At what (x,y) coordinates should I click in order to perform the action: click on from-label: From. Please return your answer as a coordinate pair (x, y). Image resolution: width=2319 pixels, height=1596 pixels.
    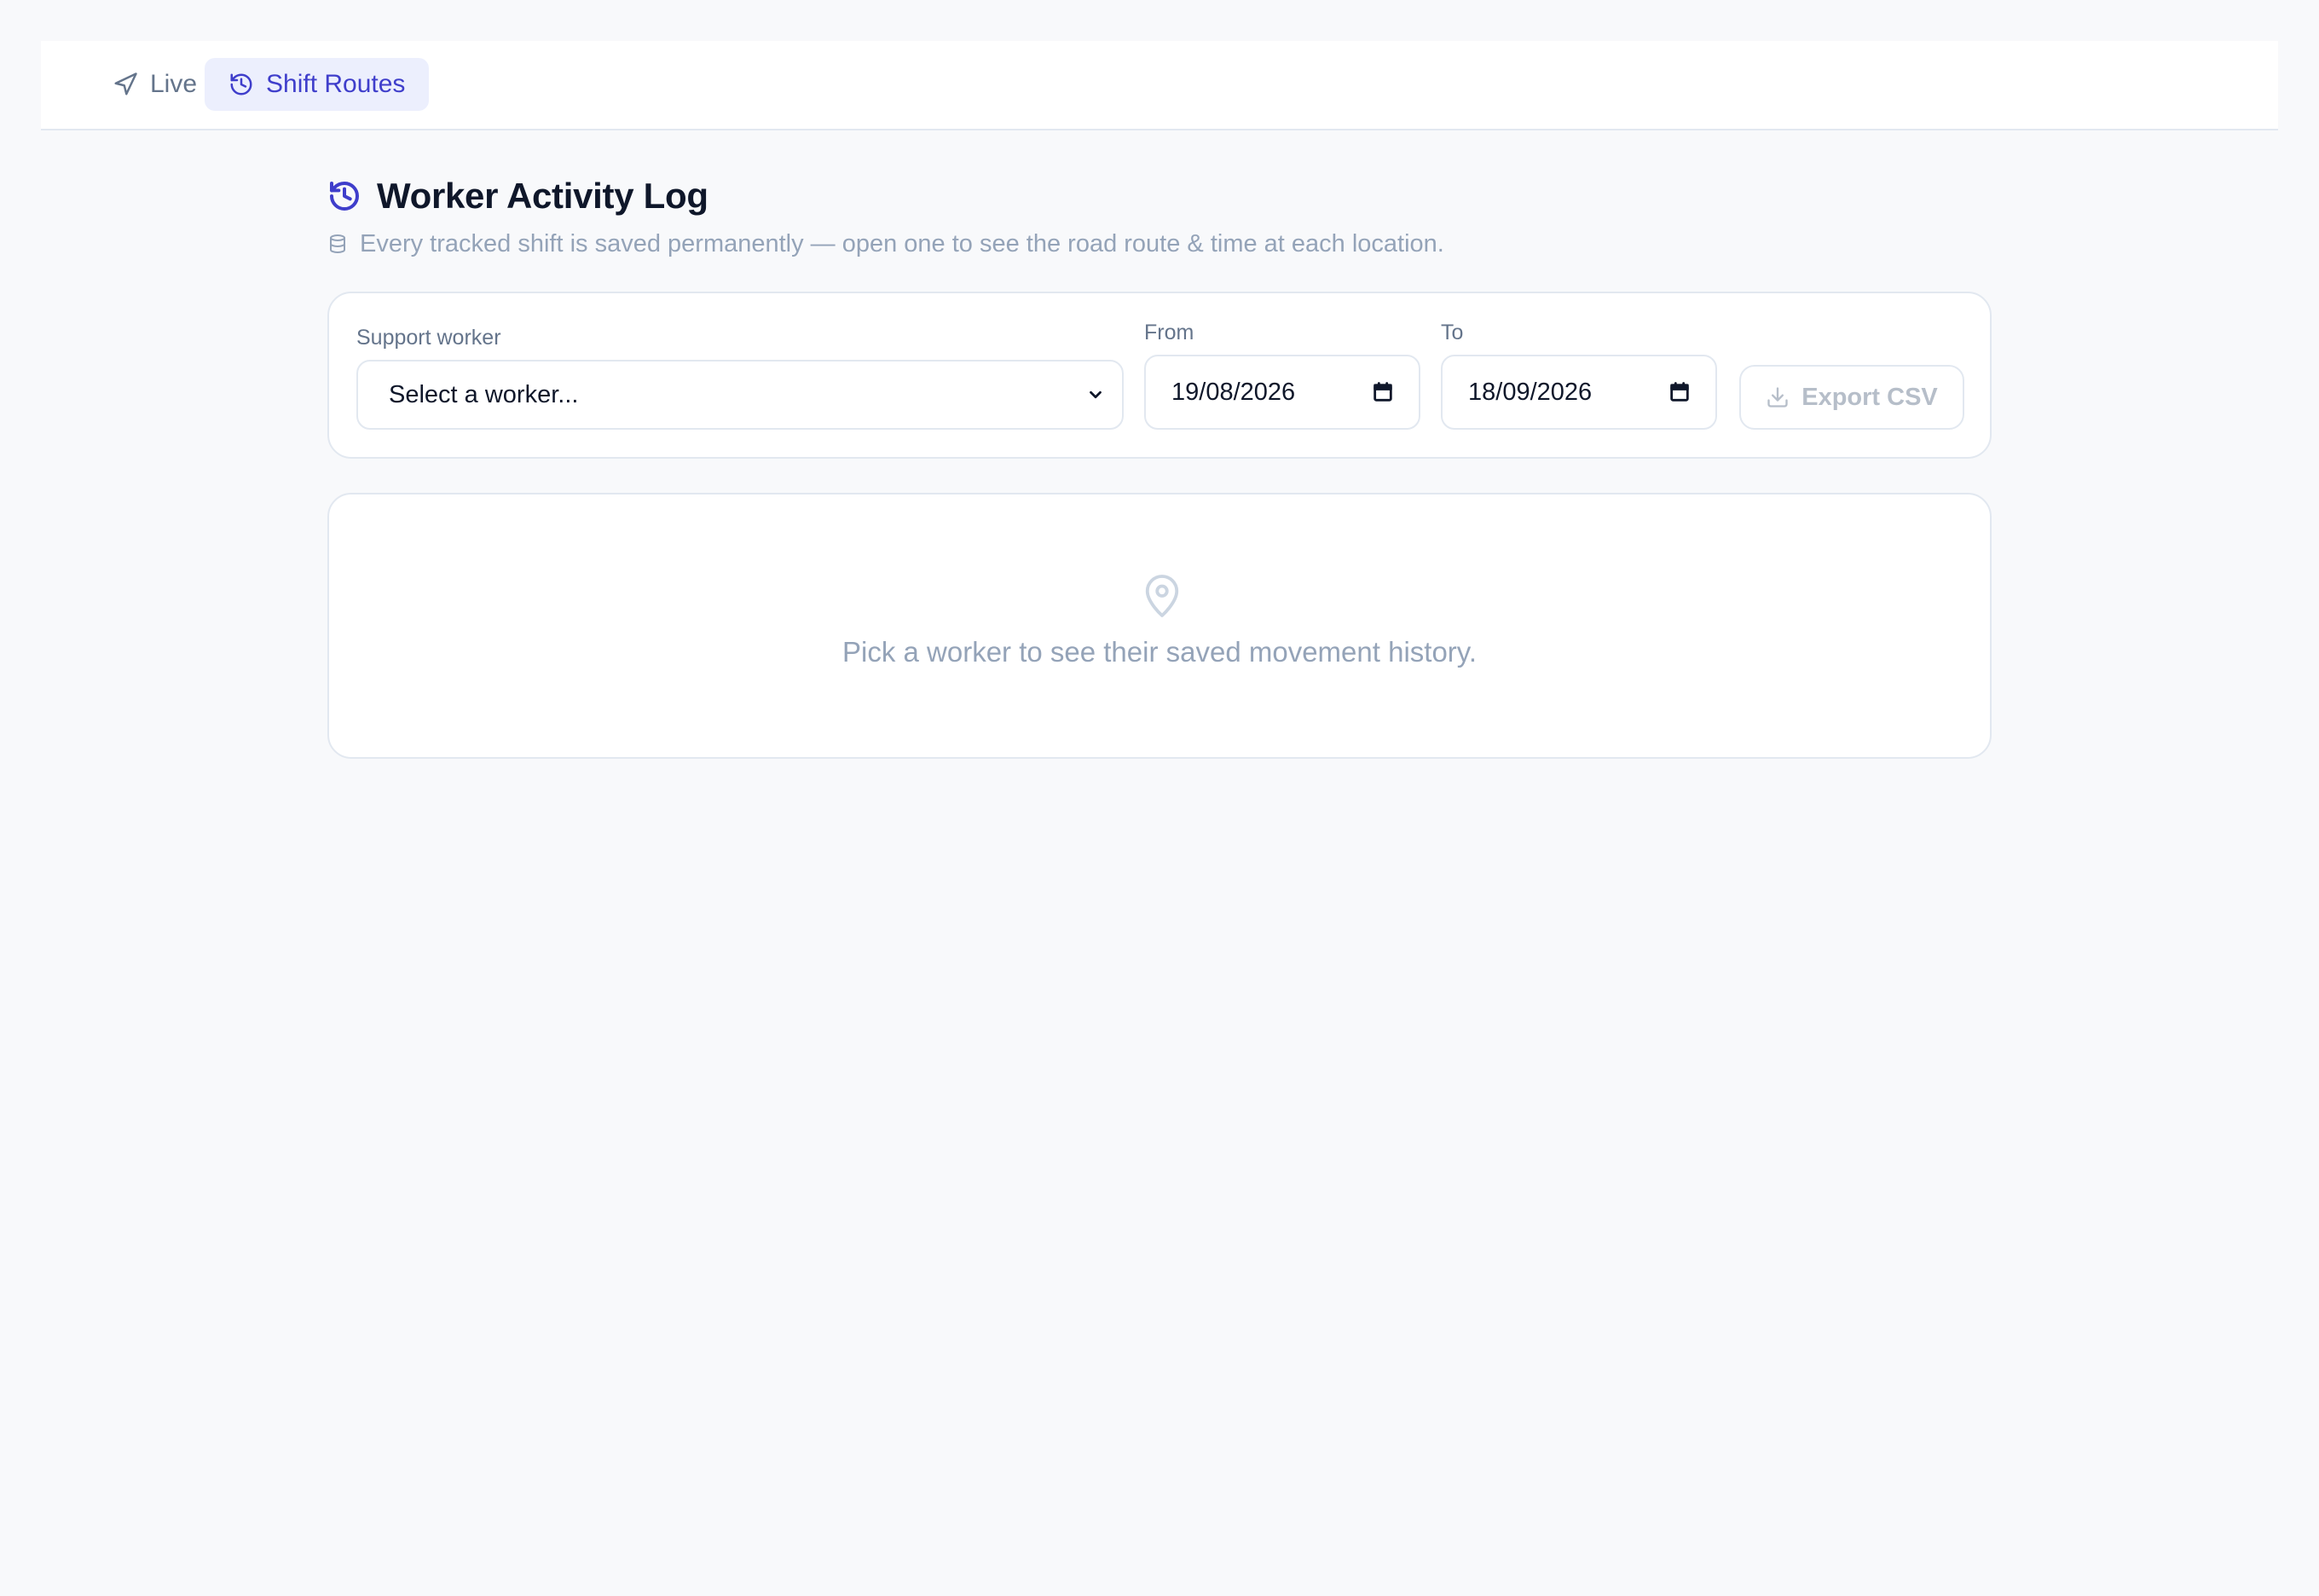
    Looking at the image, I should click on (1169, 332).